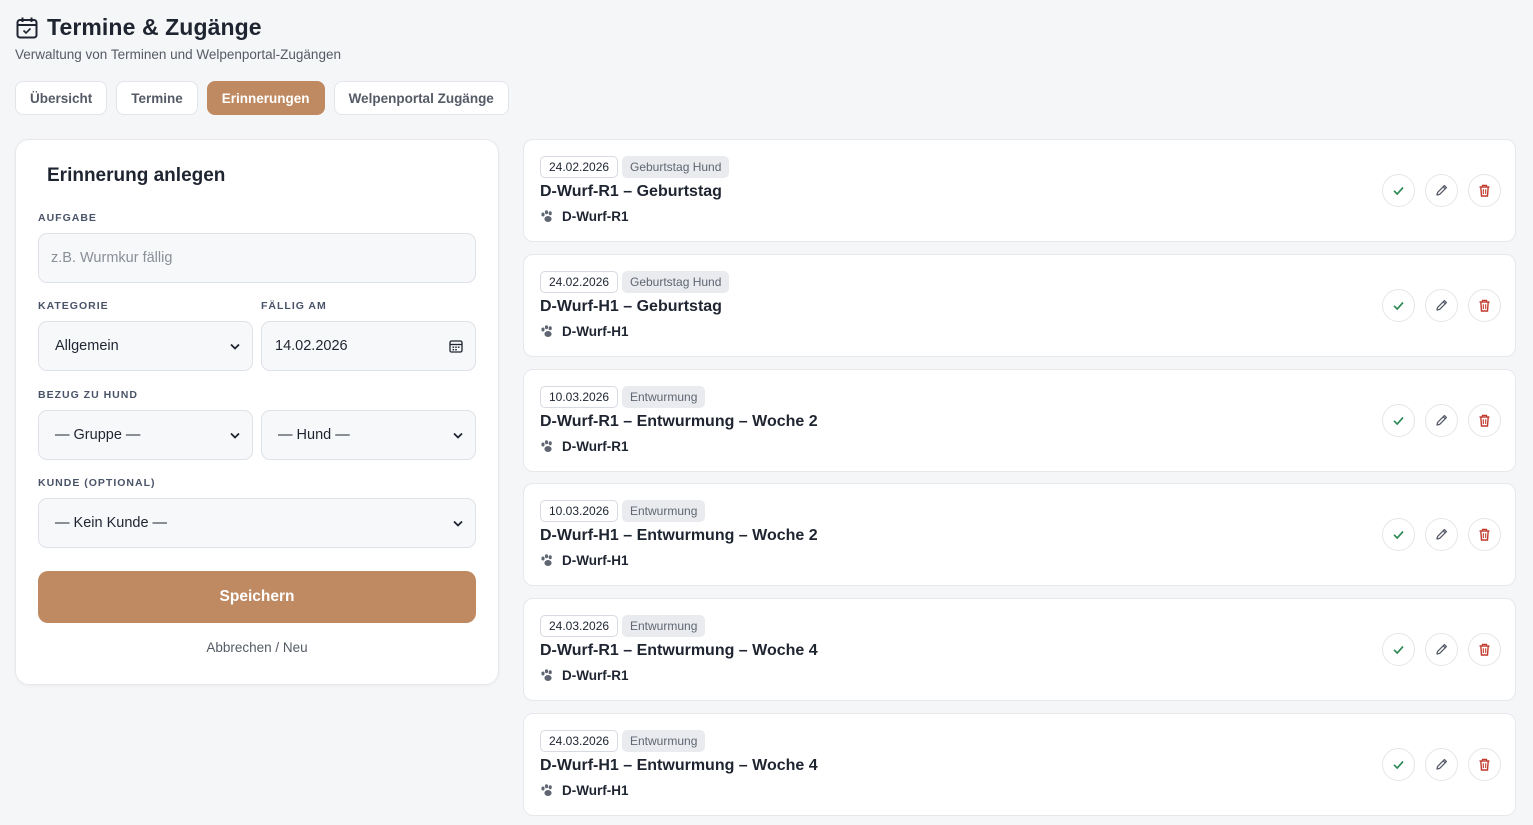  What do you see at coordinates (257, 258) in the screenshot?
I see `task-input: z.B. Wurmkur fällig` at bounding box center [257, 258].